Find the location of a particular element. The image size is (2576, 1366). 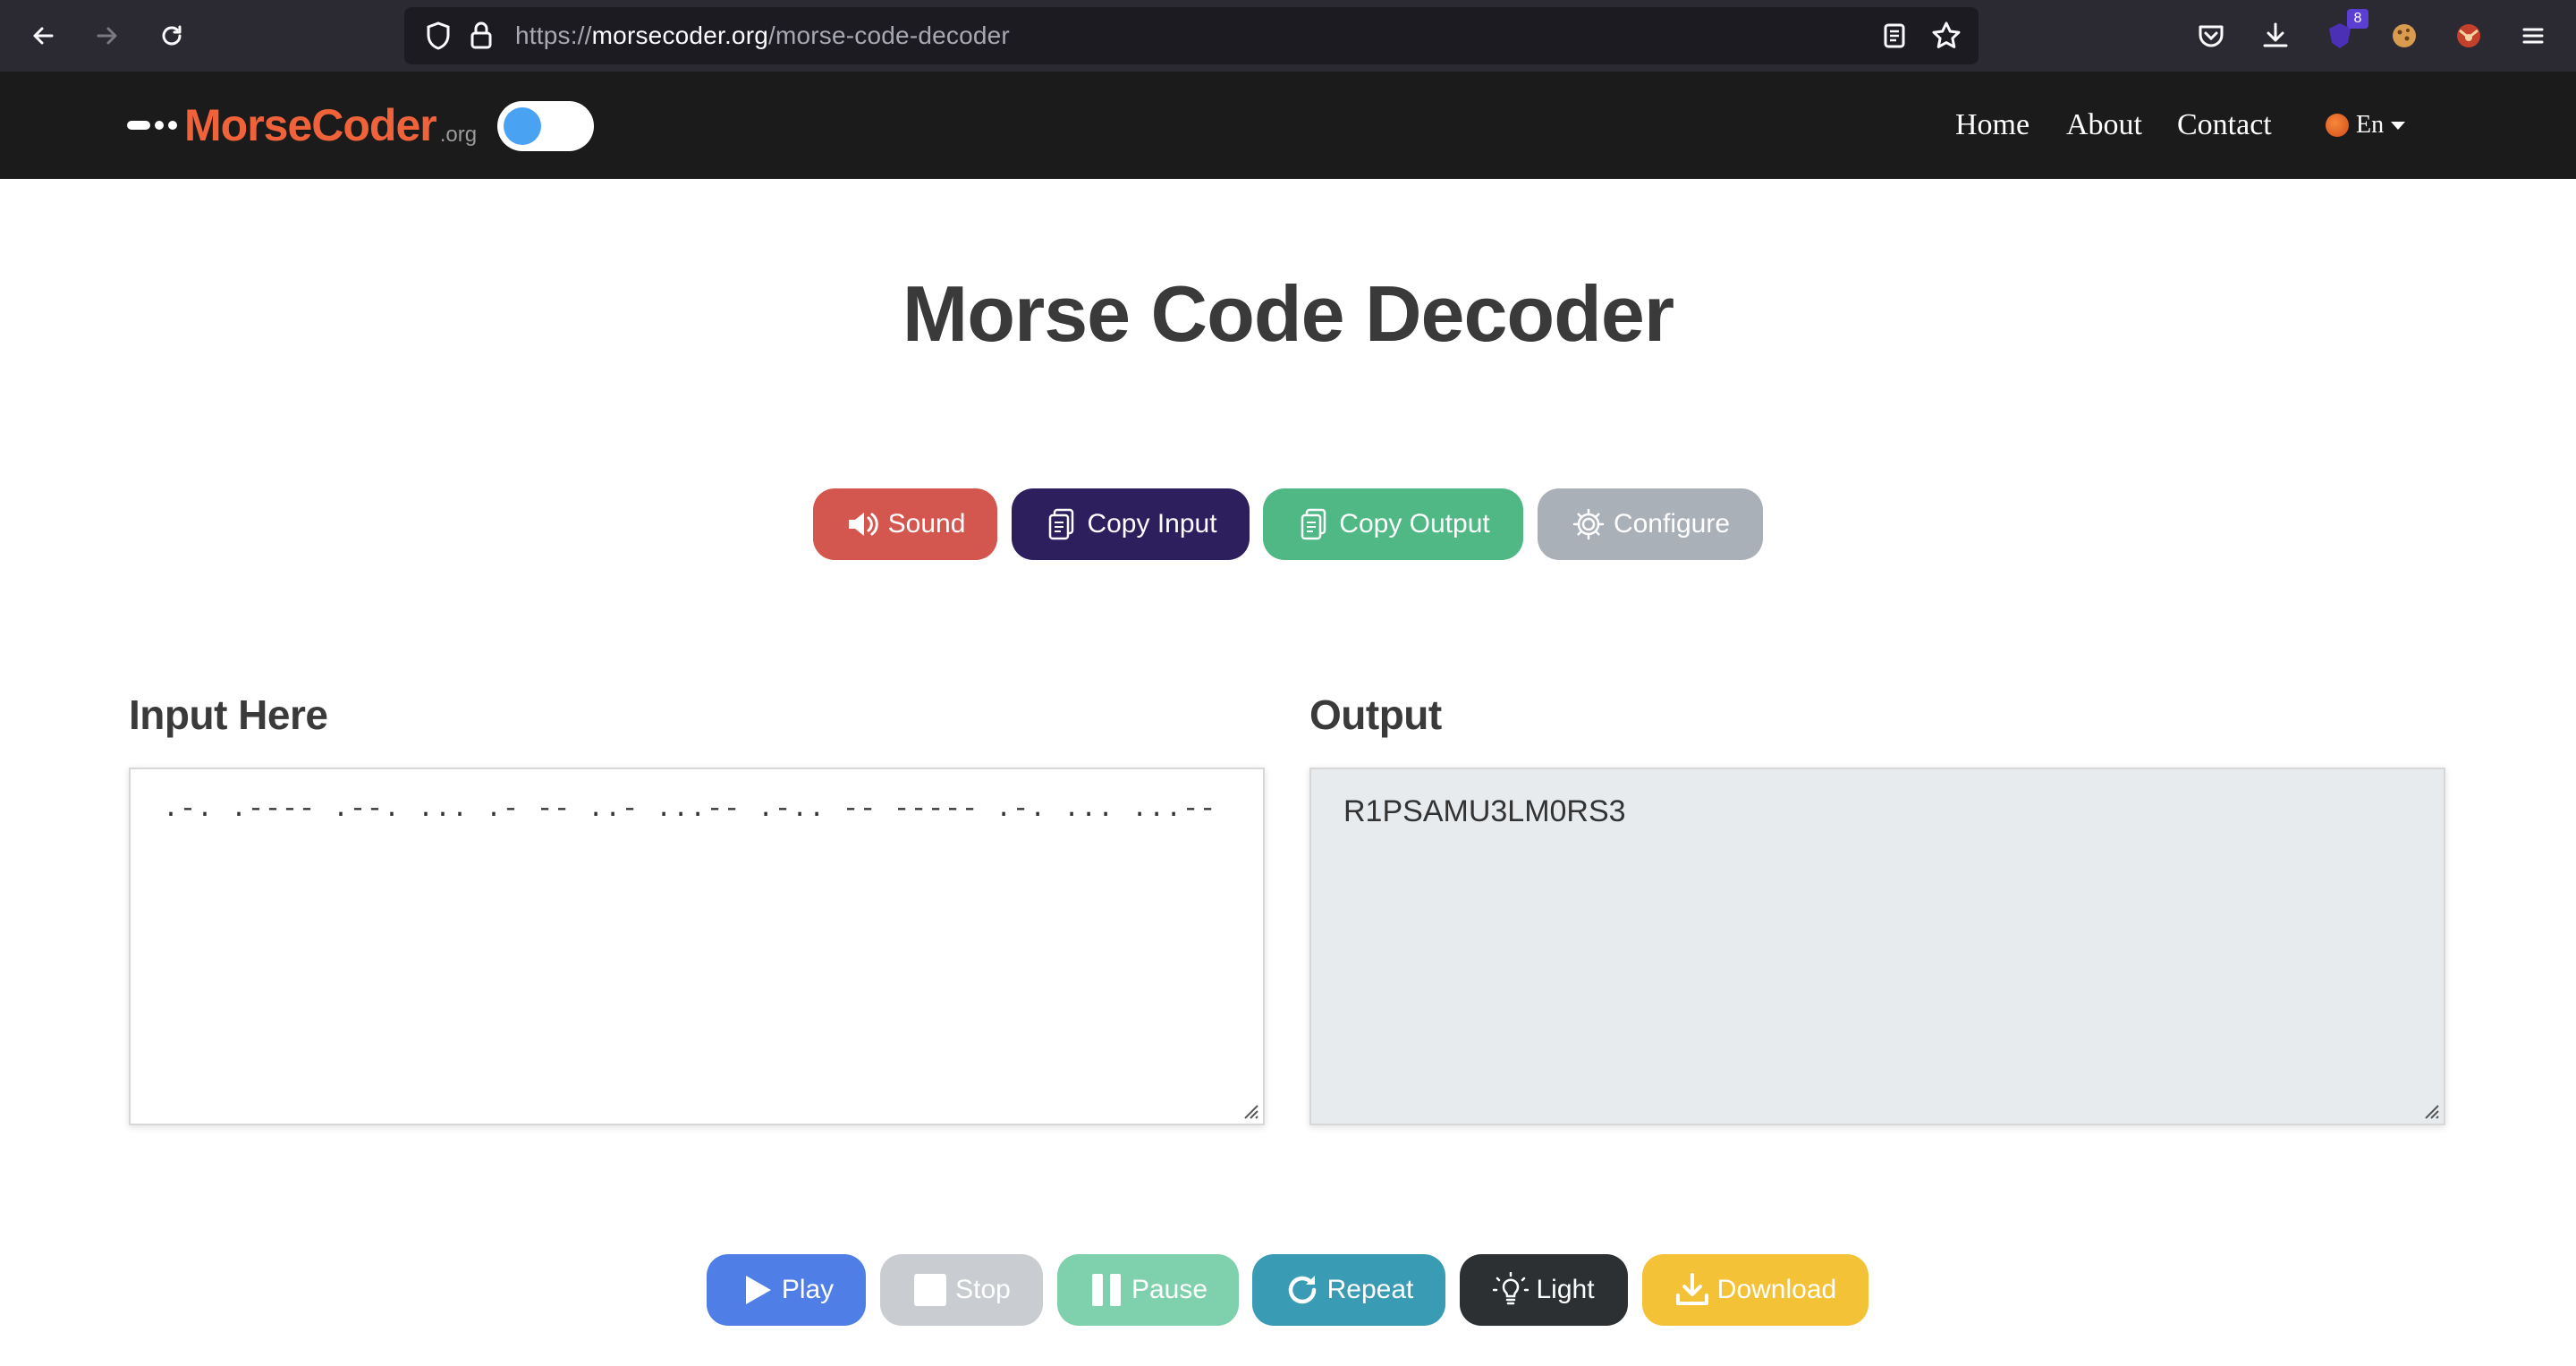

page-title: Morse Code Decoder is located at coordinates (1288, 313).